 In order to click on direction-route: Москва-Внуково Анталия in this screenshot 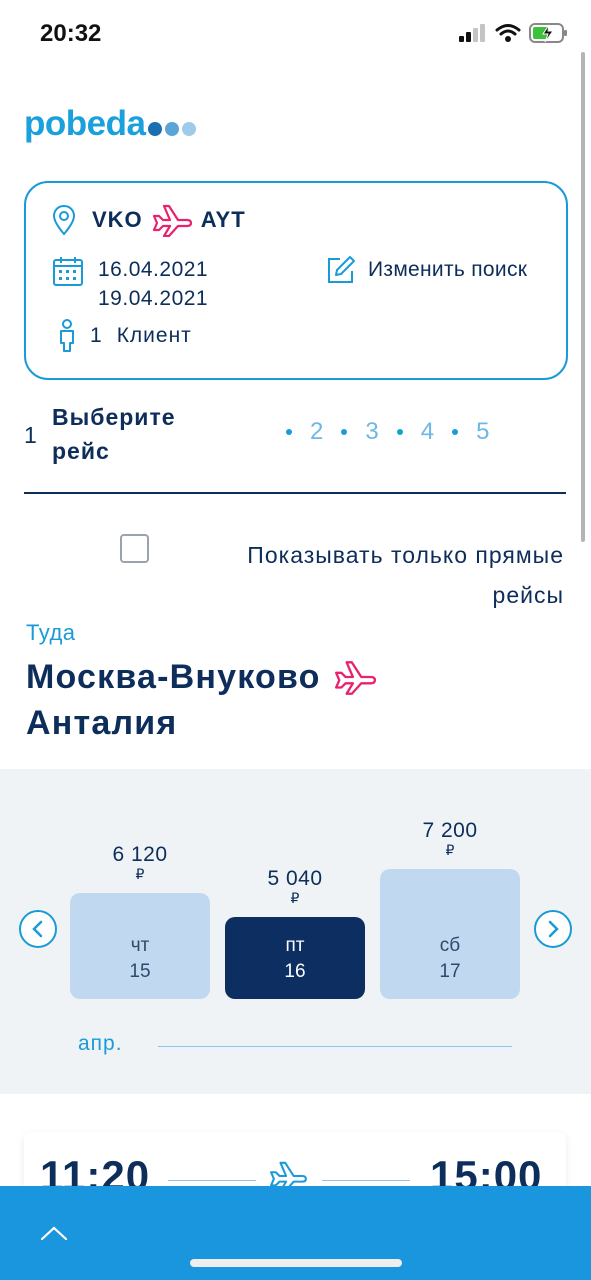, I will do `click(296, 700)`.